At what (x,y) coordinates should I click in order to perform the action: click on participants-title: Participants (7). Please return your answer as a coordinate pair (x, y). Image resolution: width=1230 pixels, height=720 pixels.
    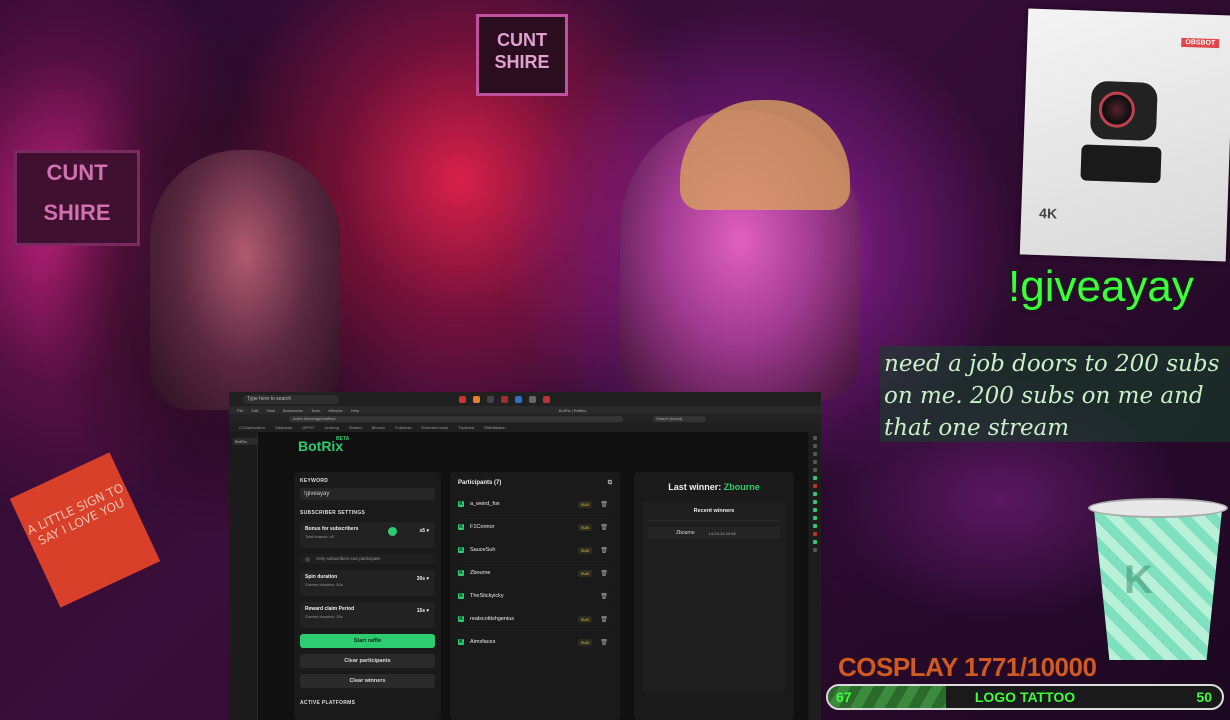
    Looking at the image, I should click on (480, 483).